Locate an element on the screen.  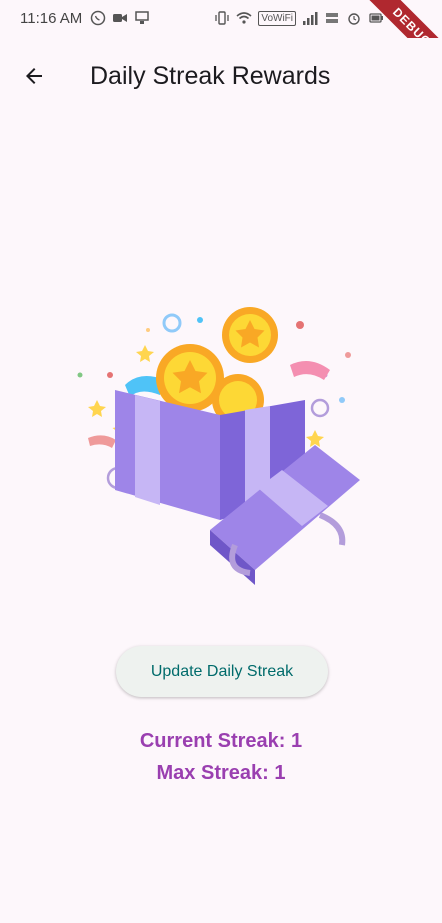
current-streak-text: Current Streak: 1 is located at coordinates (221, 741).